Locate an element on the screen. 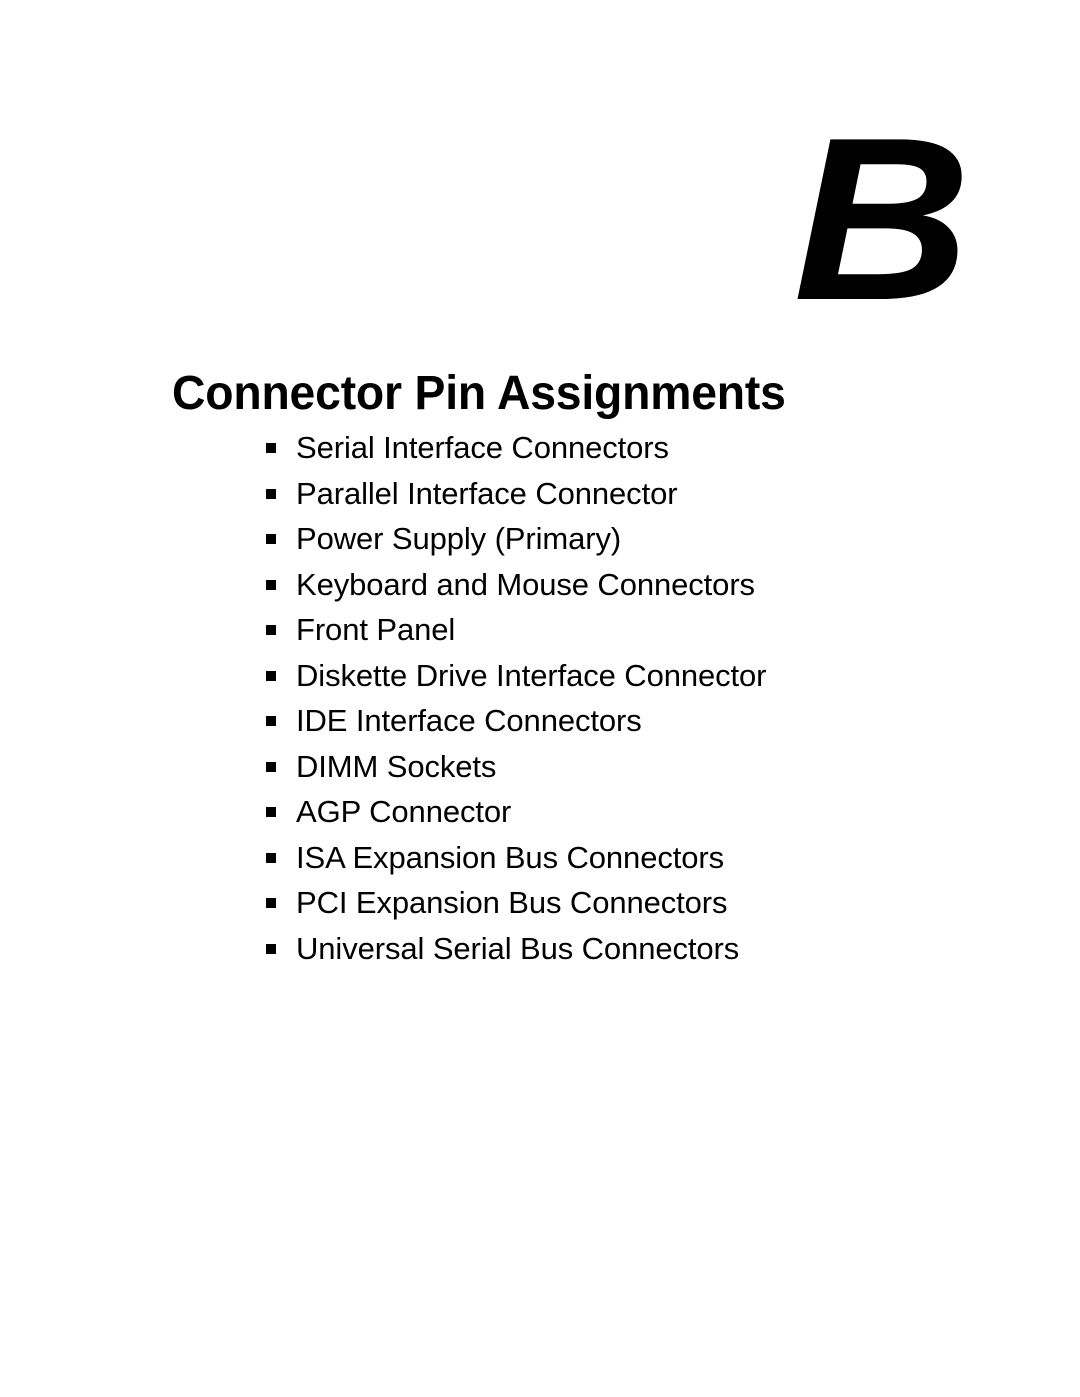 Image resolution: width=1080 pixels, height=1397 pixels. list-item: PCI Expansion Bus Connectors is located at coordinates (516, 910).